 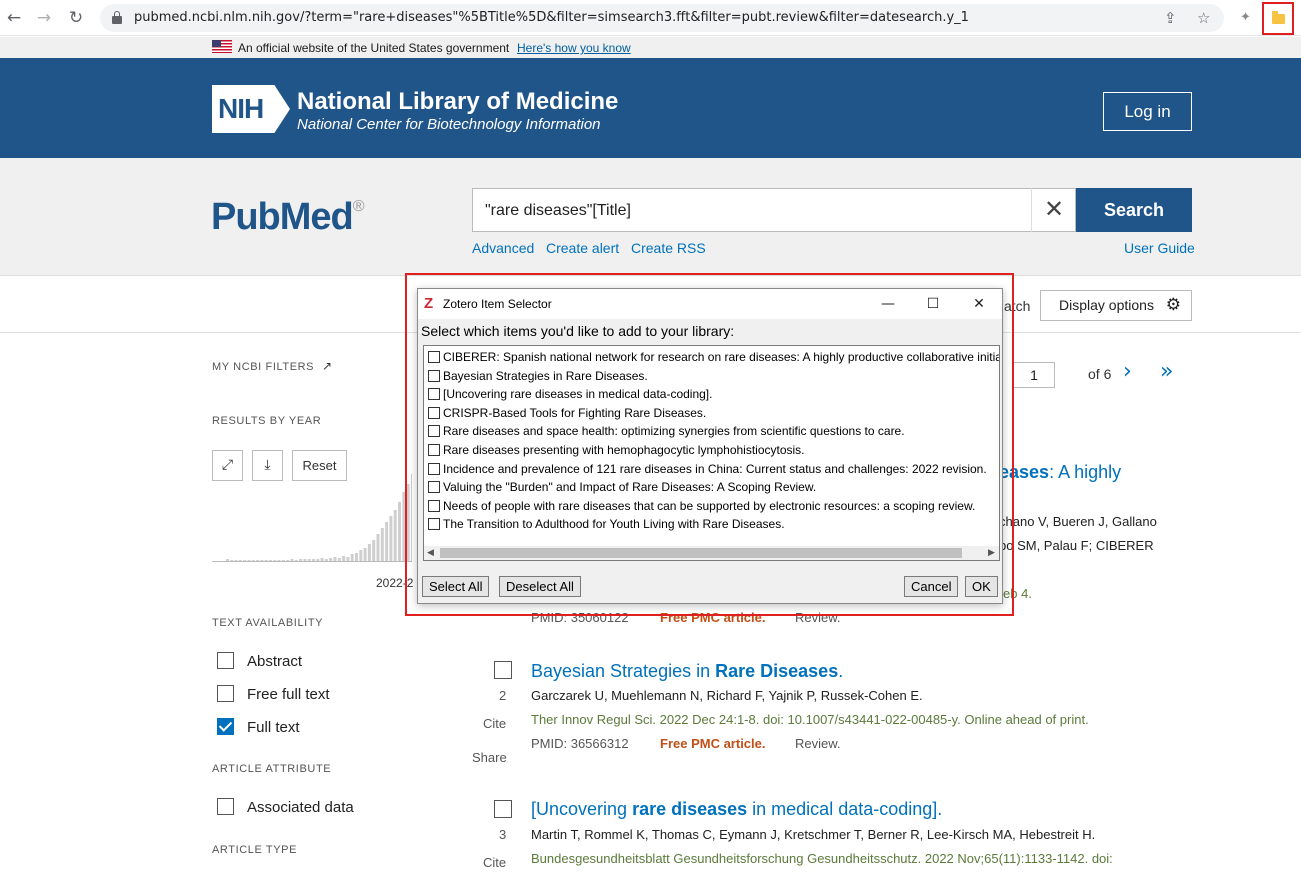 What do you see at coordinates (225, 726) in the screenshot?
I see `full-text-checkbox` at bounding box center [225, 726].